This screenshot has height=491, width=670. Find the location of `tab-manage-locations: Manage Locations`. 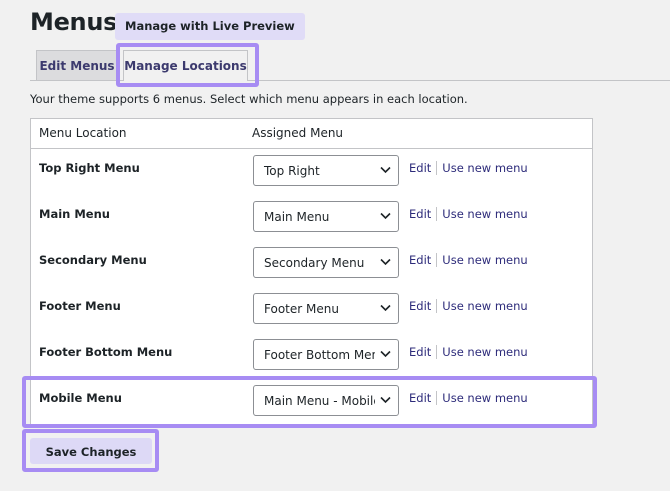

tab-manage-locations: Manage Locations is located at coordinates (185, 65).